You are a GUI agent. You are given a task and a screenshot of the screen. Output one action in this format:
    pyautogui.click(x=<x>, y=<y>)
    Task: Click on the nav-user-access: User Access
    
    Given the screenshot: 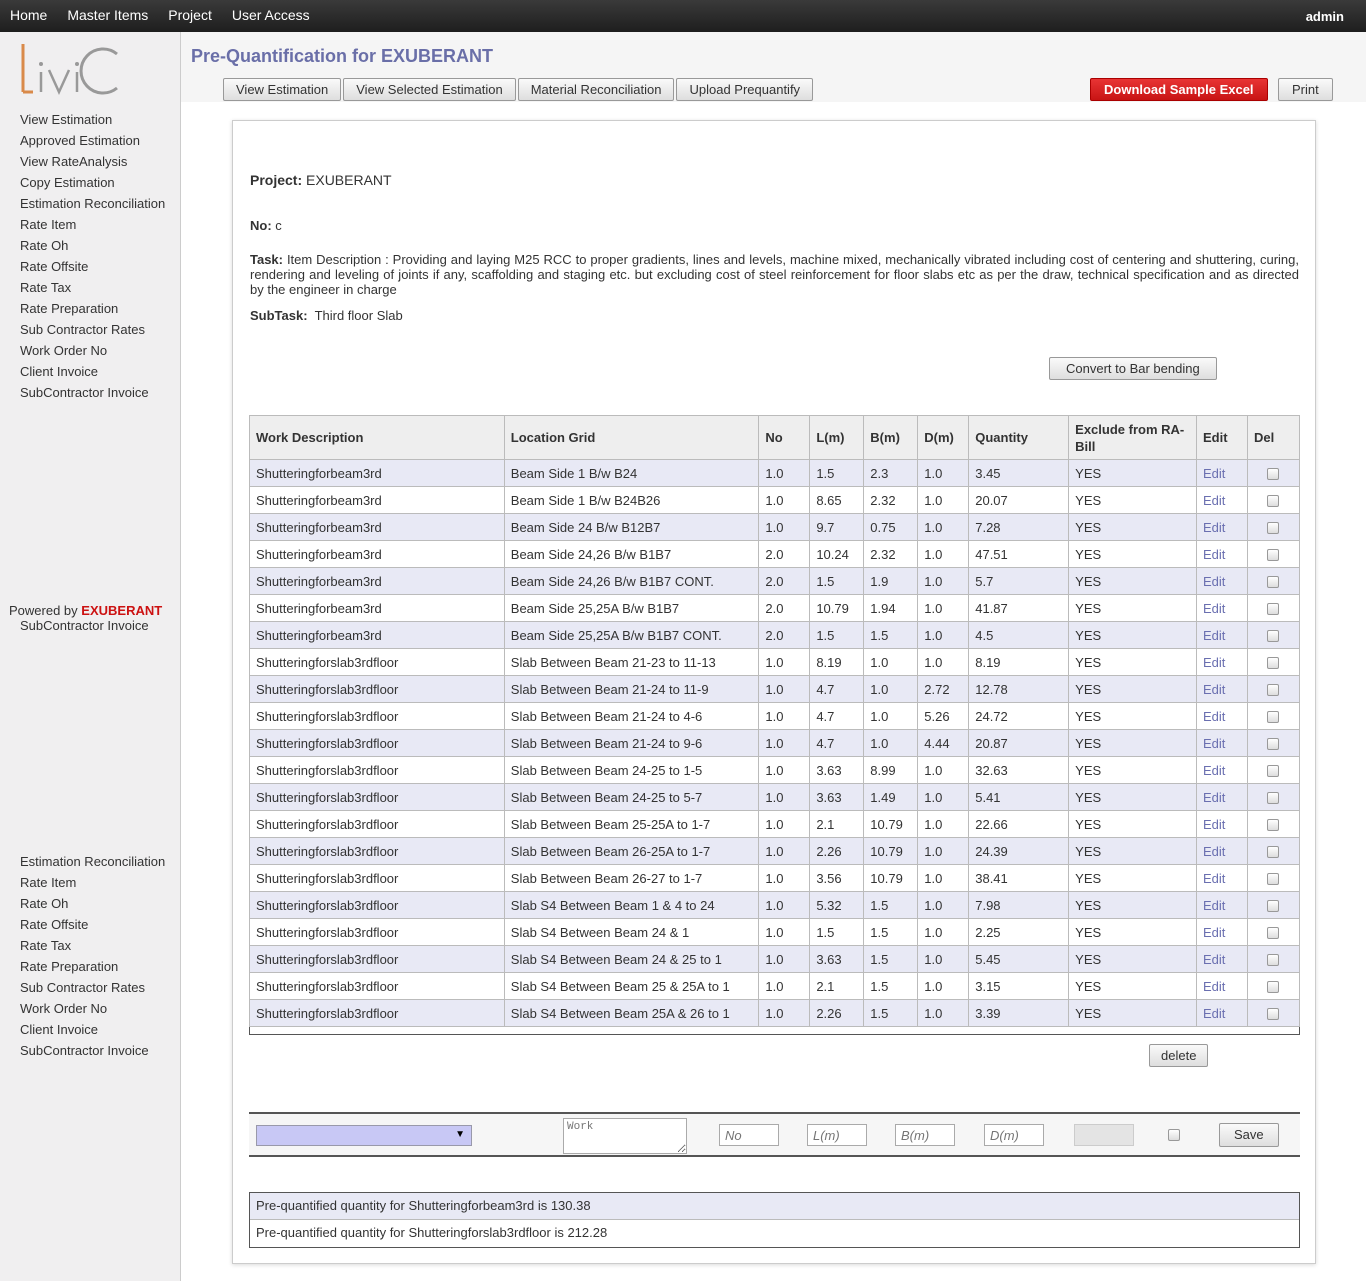 What is the action you would take?
    pyautogui.click(x=271, y=16)
    